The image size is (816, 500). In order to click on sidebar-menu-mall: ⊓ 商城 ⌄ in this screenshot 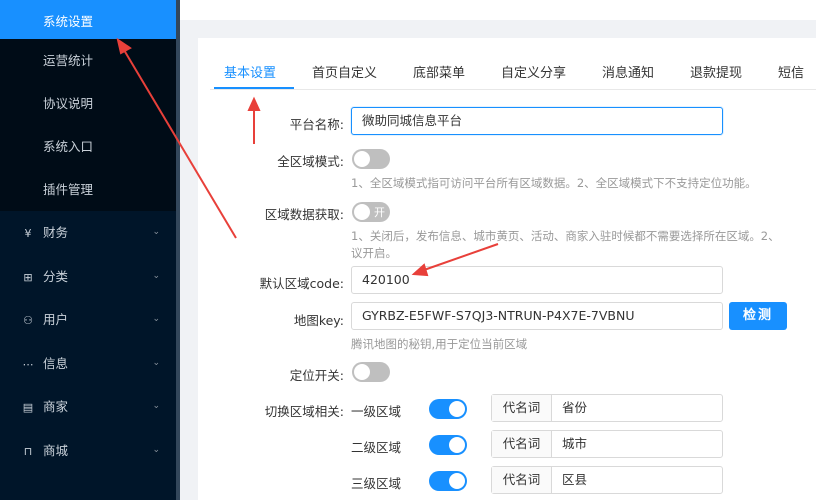, I will do `click(88, 451)`.